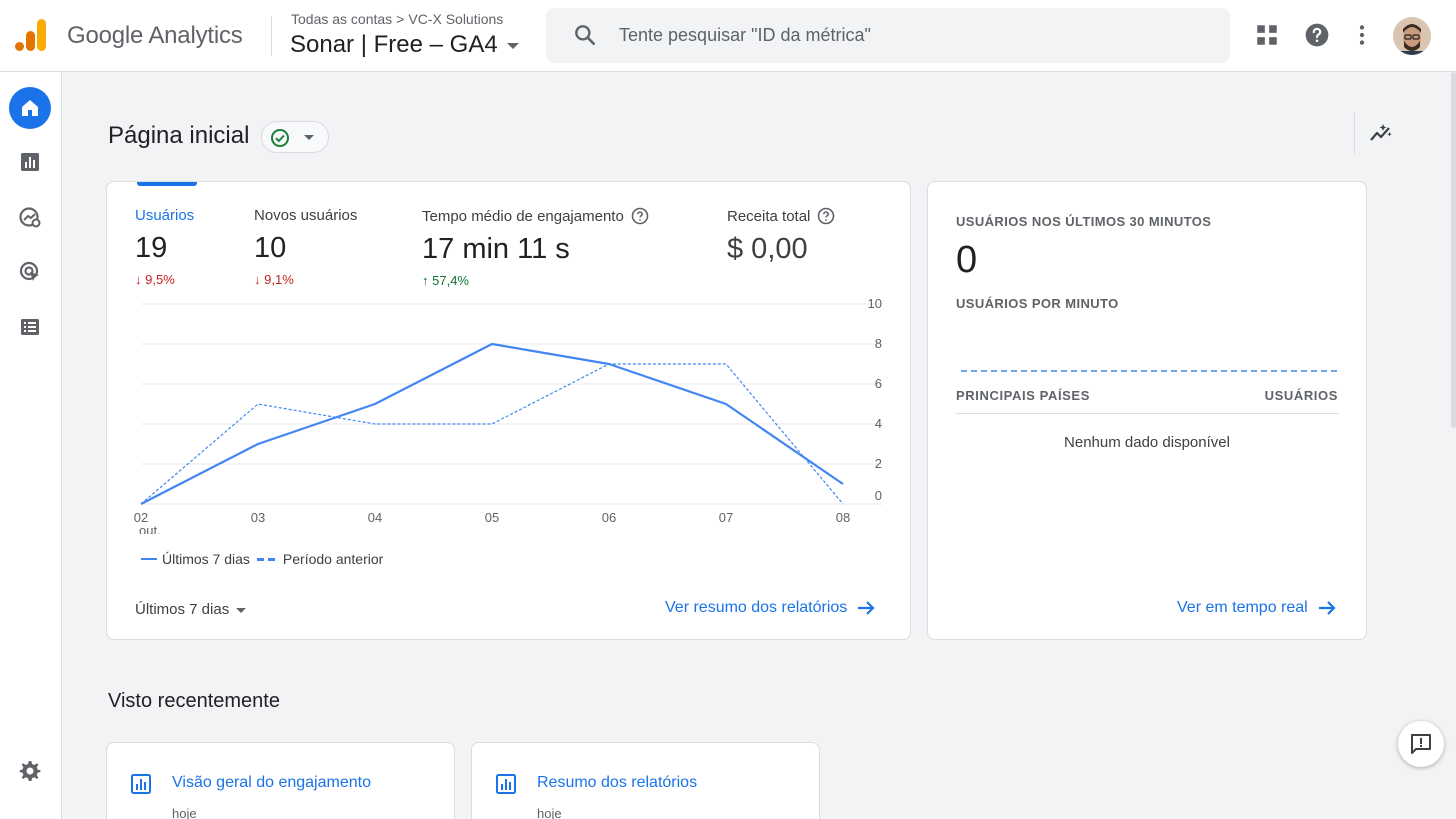  Describe the element at coordinates (160, 279) in the screenshot. I see `metric-change-value: 9,5%` at that location.